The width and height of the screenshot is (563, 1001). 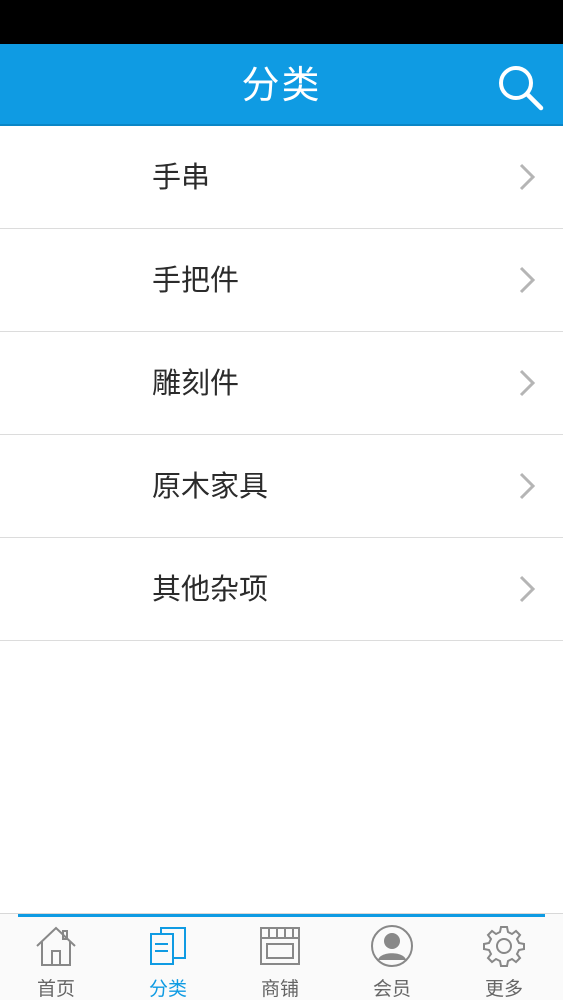 I want to click on user-icon, so click(x=392, y=946).